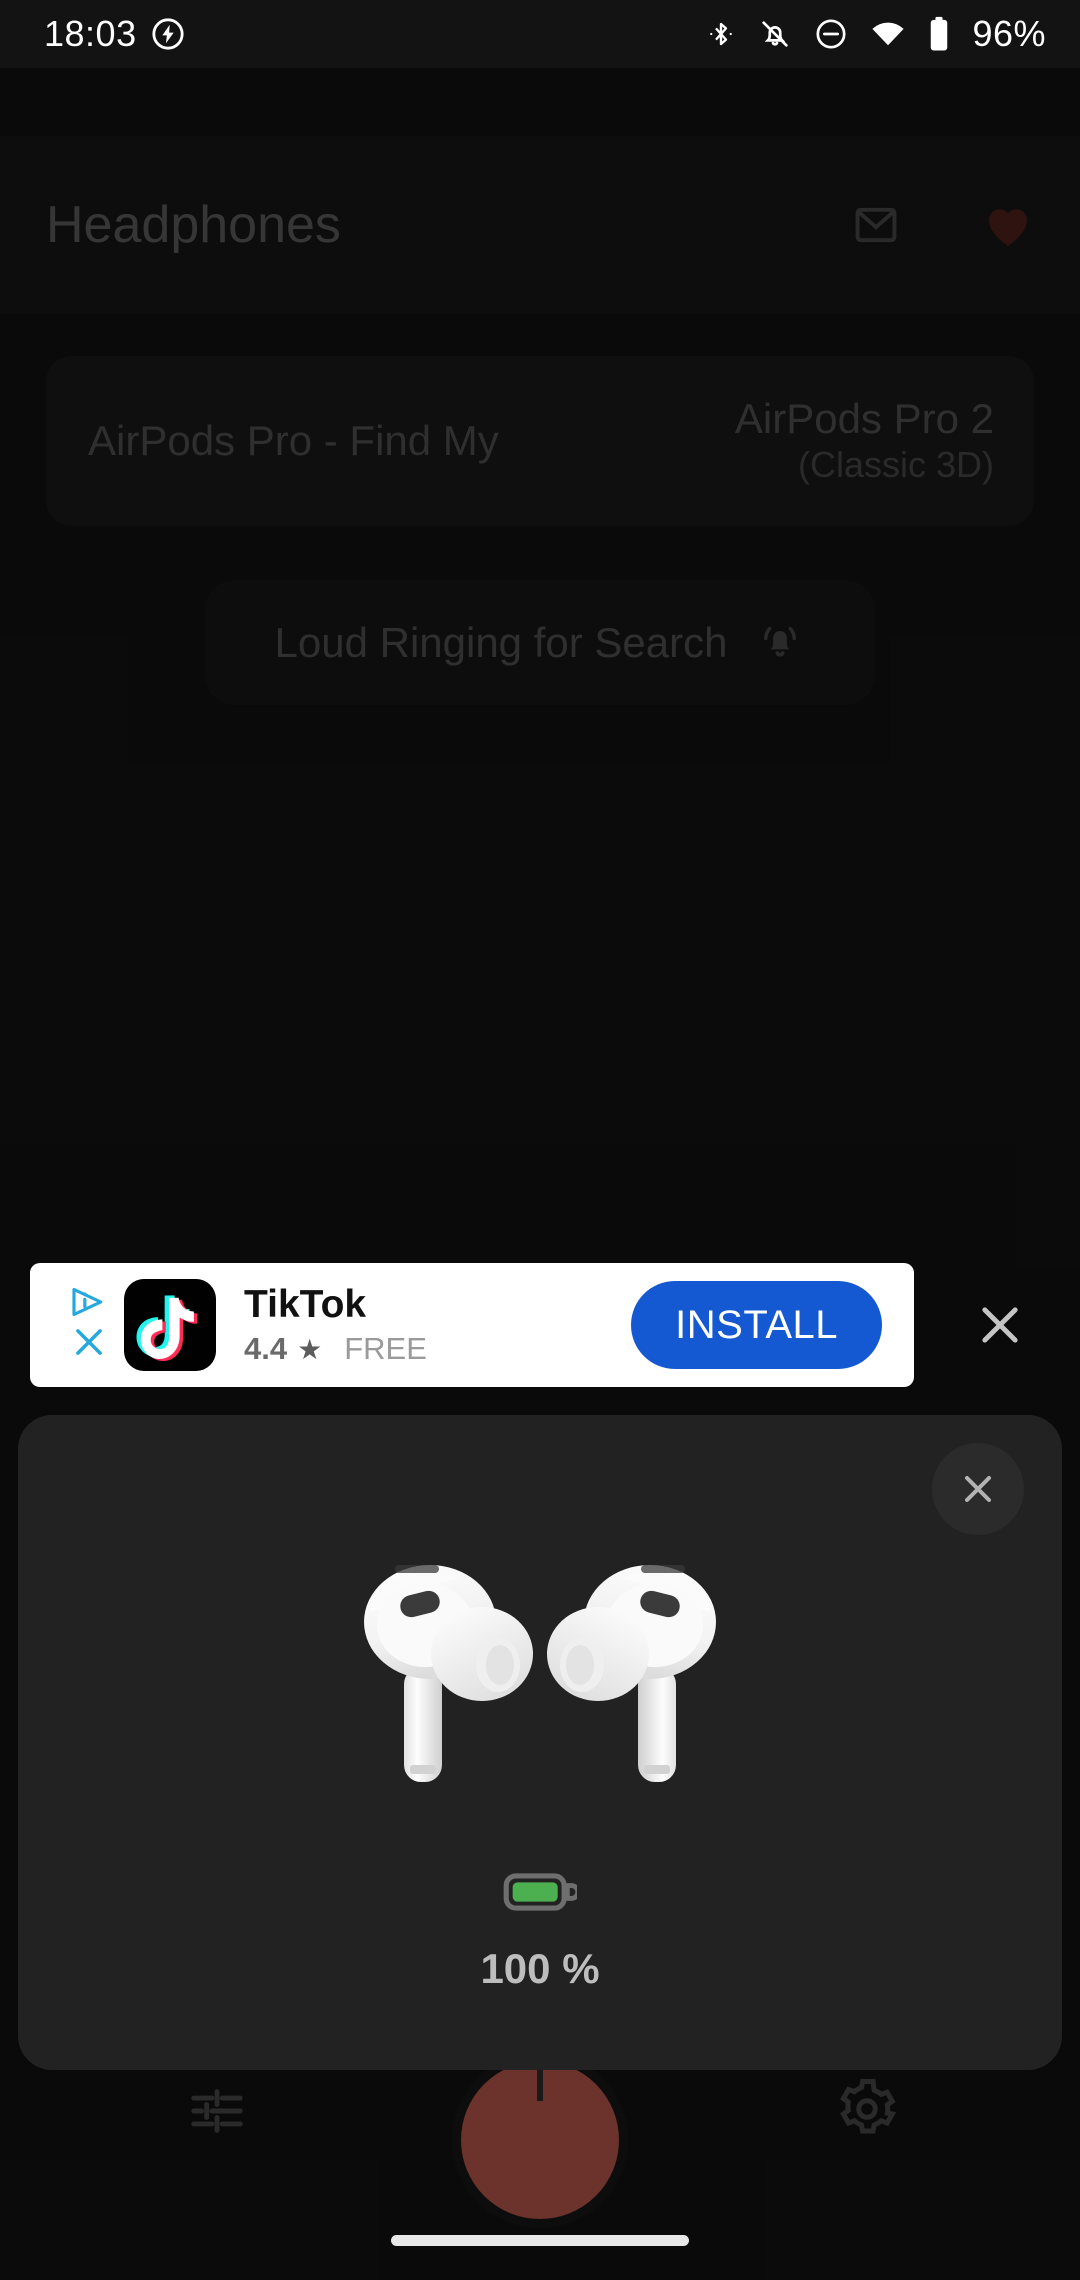 Image resolution: width=1080 pixels, height=2280 pixels. Describe the element at coordinates (540, 2140) in the screenshot. I see `record-fab` at that location.